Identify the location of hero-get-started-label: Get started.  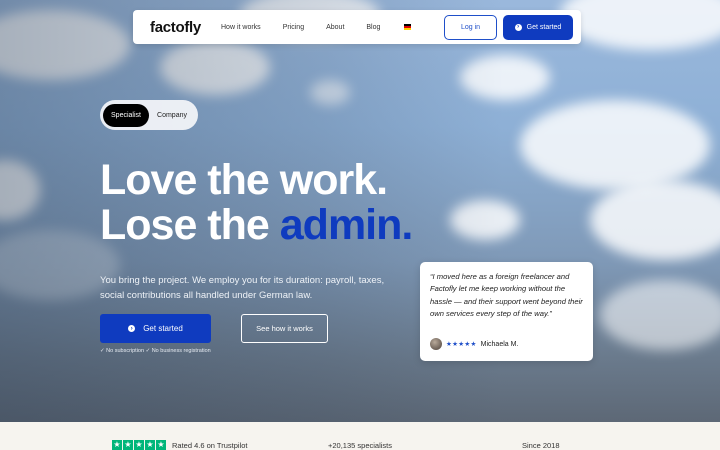
(163, 328).